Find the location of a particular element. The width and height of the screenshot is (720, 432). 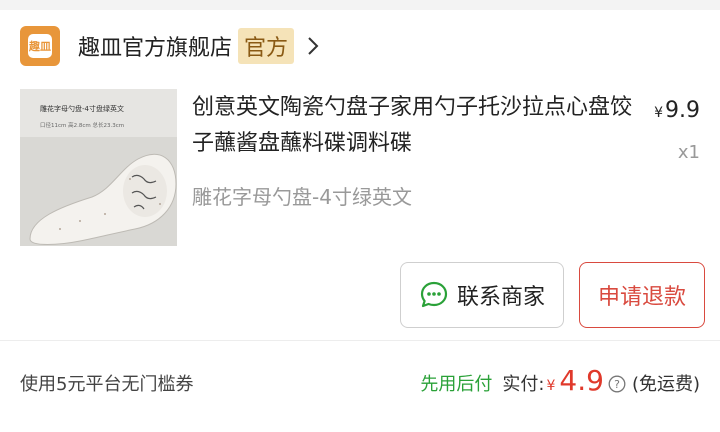

question-mark-circle-icon: ? is located at coordinates (617, 384).